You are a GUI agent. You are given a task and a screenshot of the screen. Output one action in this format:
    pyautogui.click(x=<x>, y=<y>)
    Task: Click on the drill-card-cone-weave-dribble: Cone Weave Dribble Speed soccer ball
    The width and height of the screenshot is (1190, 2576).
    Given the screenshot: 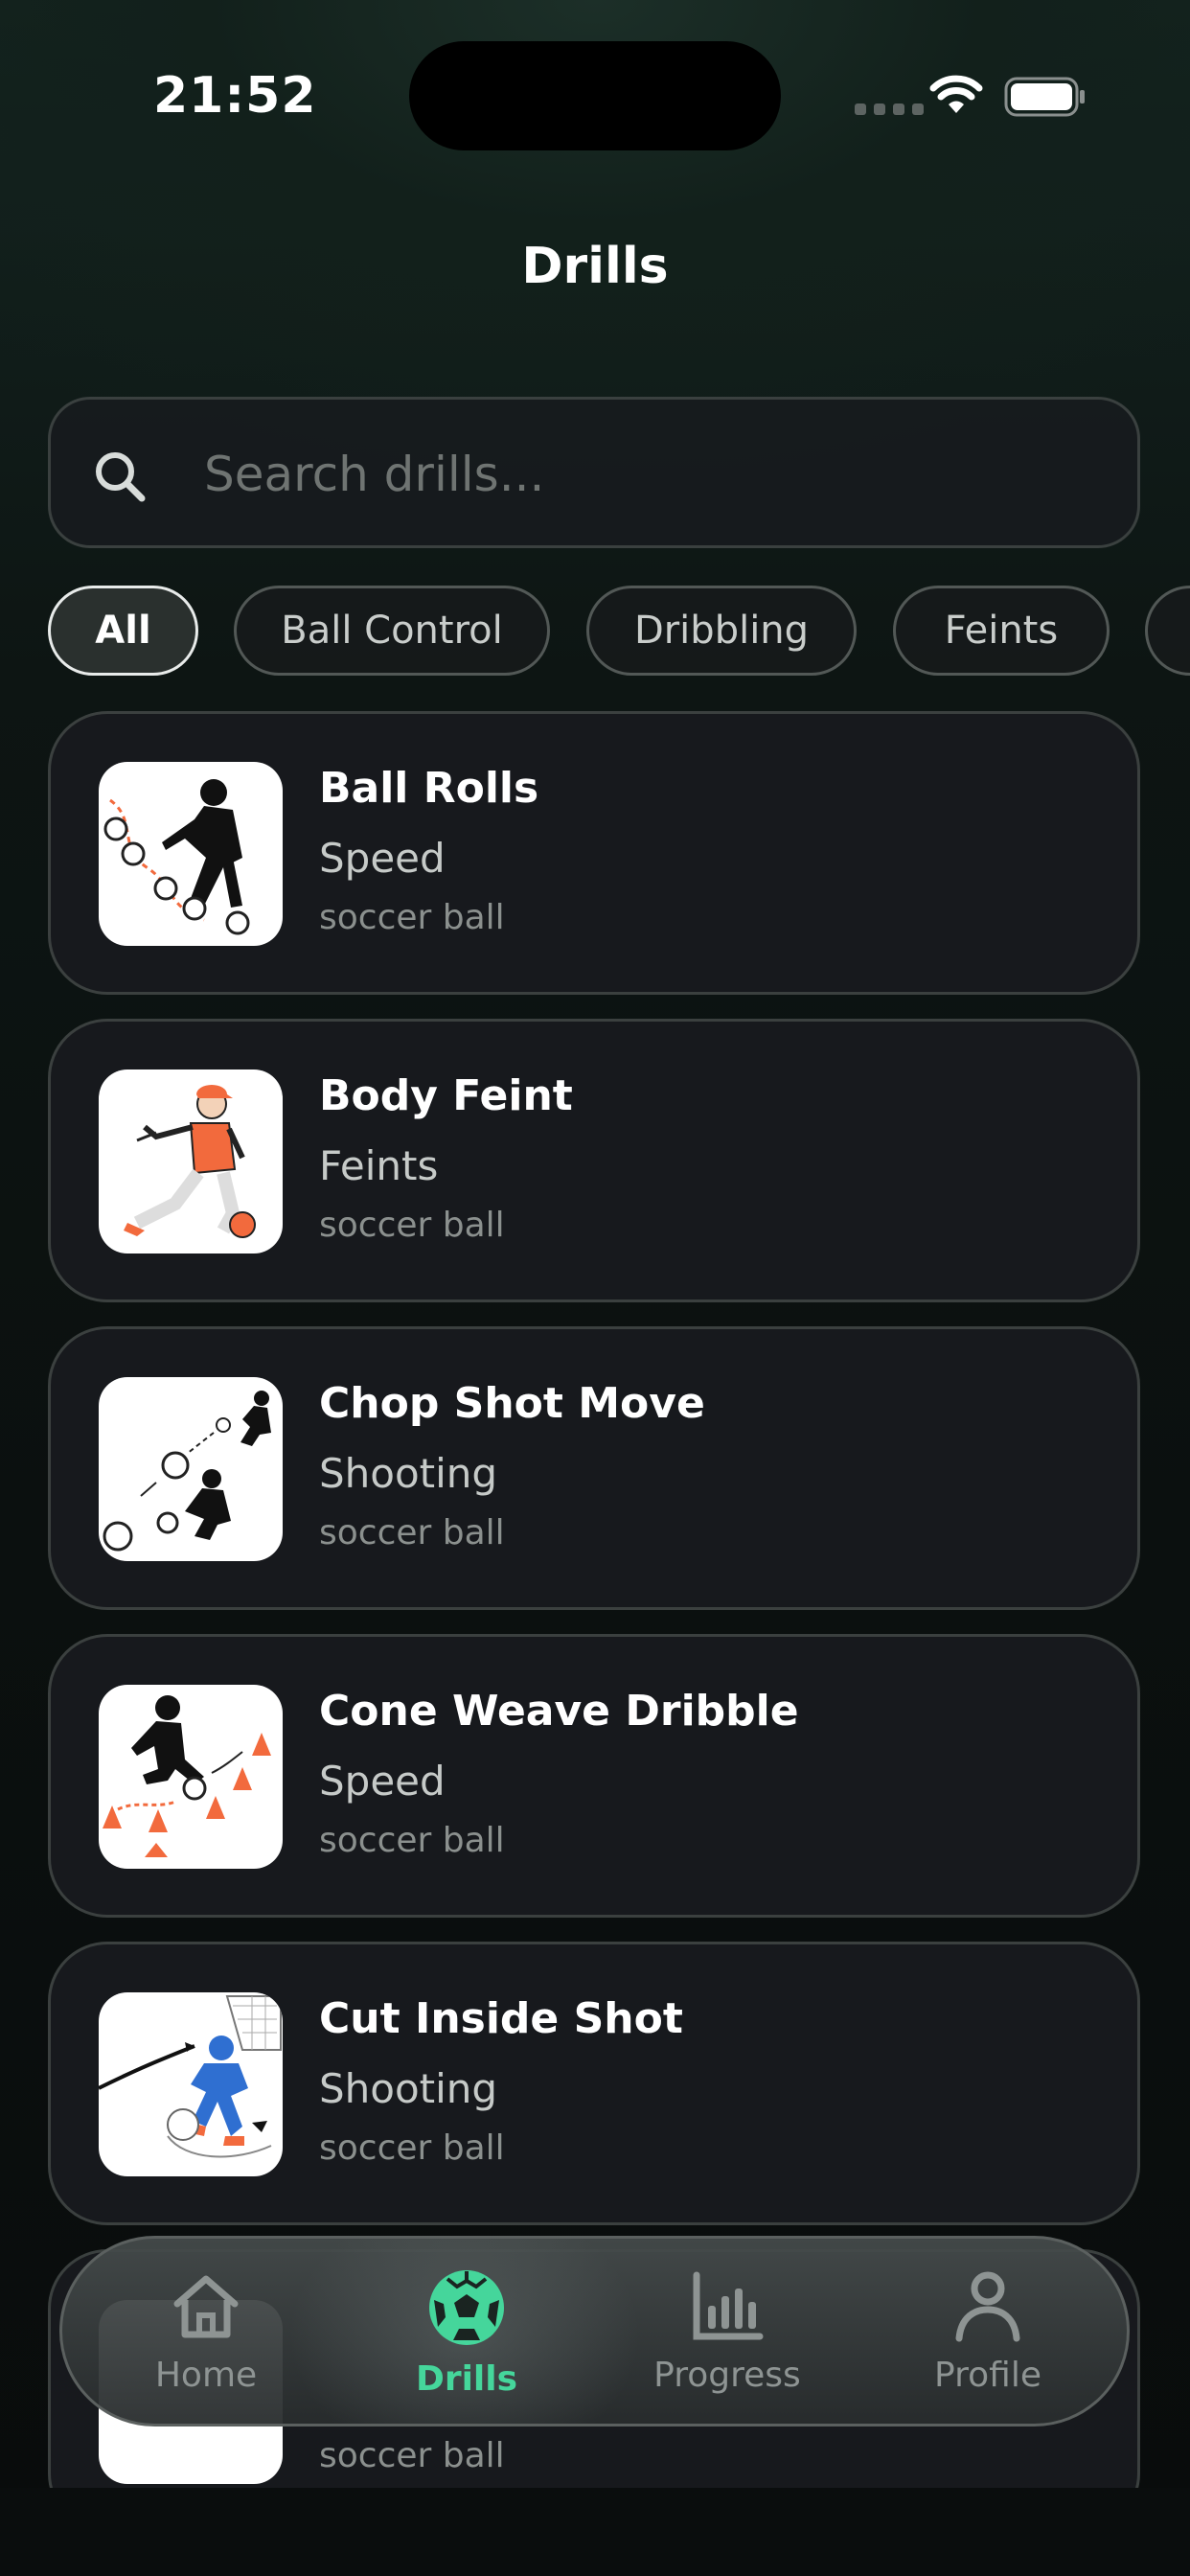 What is the action you would take?
    pyautogui.click(x=594, y=1776)
    